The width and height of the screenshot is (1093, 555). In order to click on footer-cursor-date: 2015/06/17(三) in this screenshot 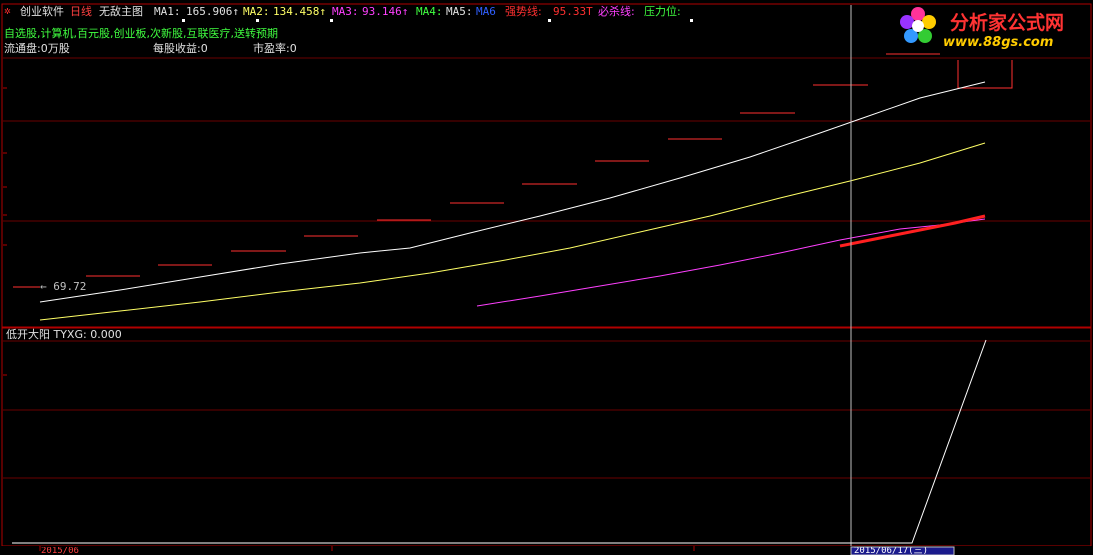, I will do `click(891, 551)`.